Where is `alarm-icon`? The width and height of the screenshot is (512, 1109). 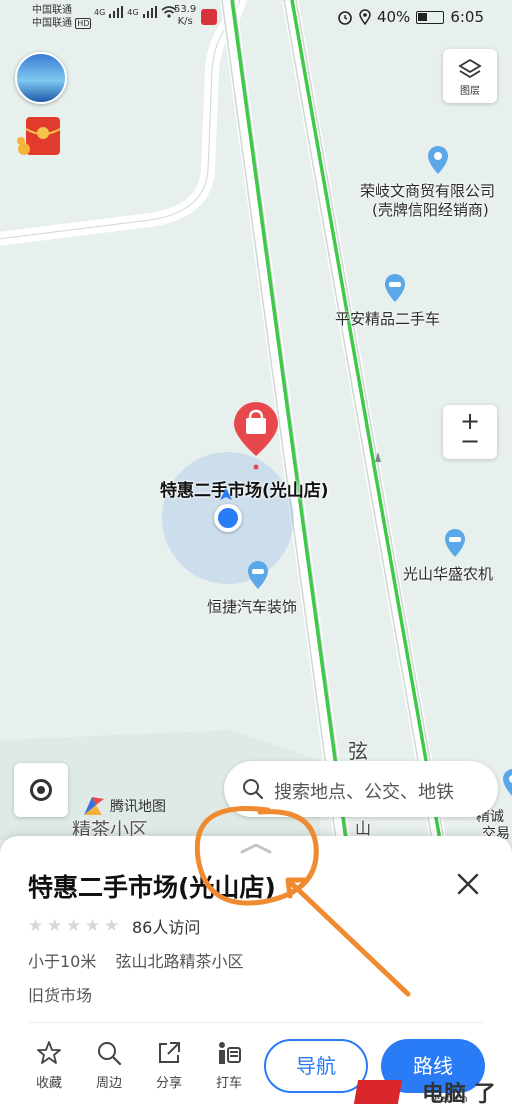
alarm-icon is located at coordinates (345, 18).